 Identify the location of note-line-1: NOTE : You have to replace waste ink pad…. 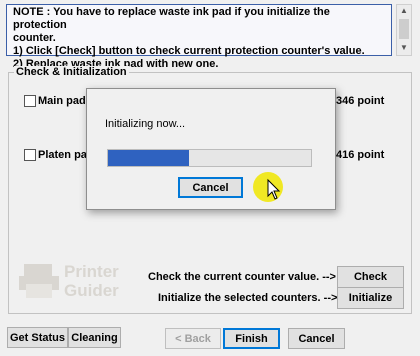
(171, 18).